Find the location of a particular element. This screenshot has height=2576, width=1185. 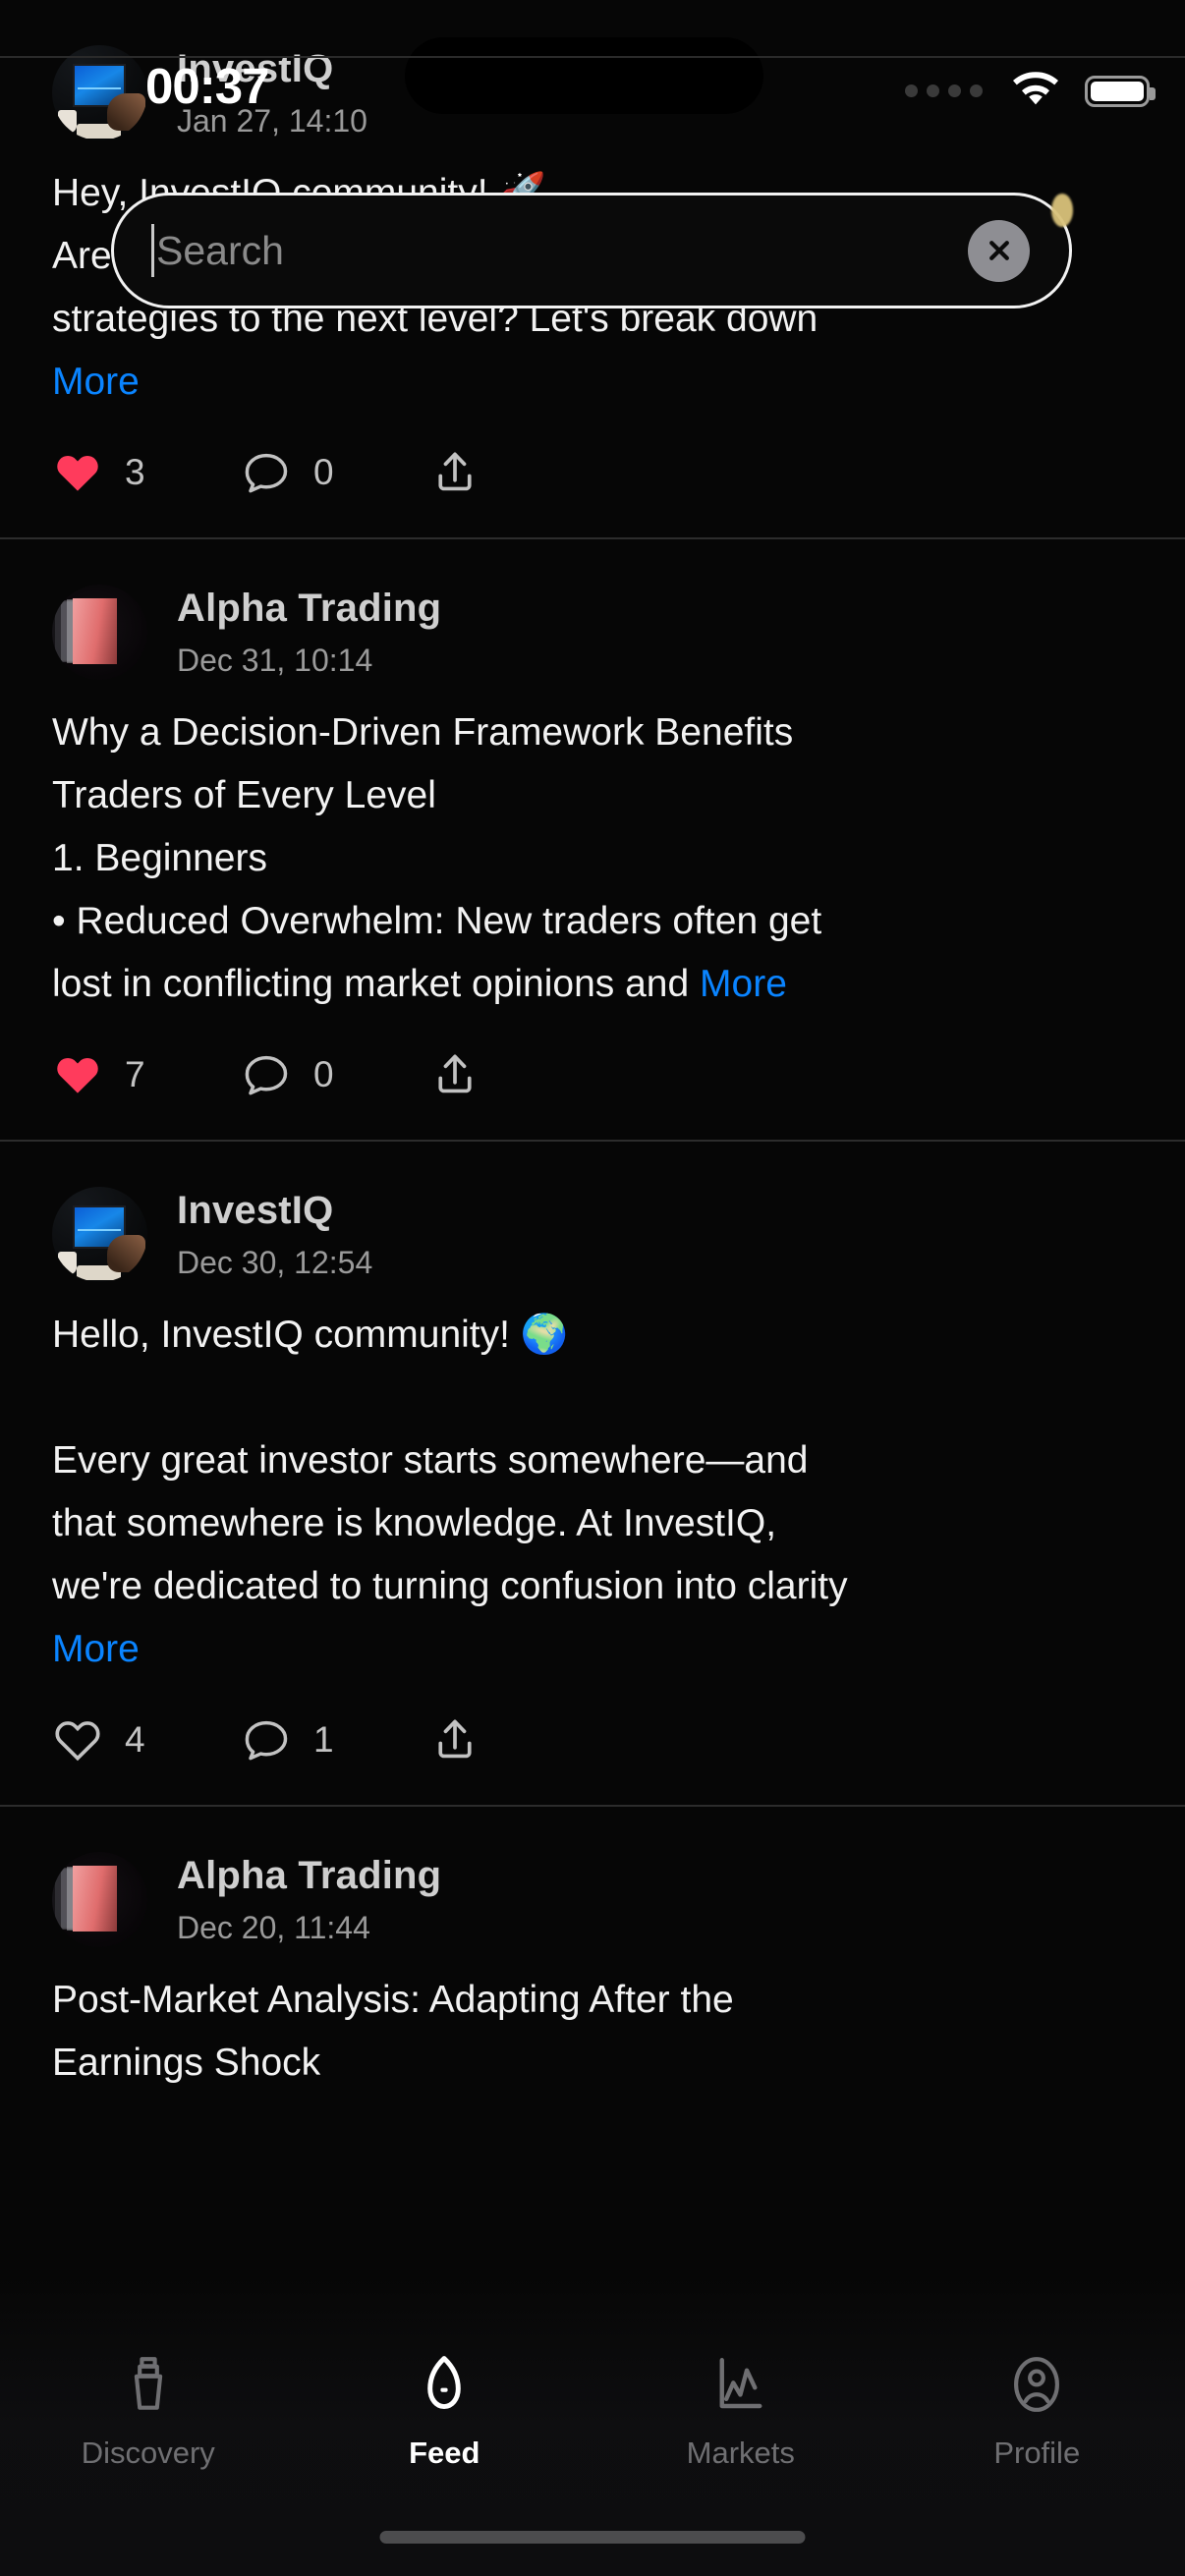

chart-line-icon is located at coordinates (741, 2387).